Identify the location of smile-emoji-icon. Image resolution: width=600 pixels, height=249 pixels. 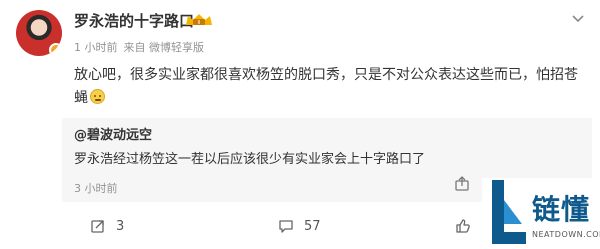
(97, 96).